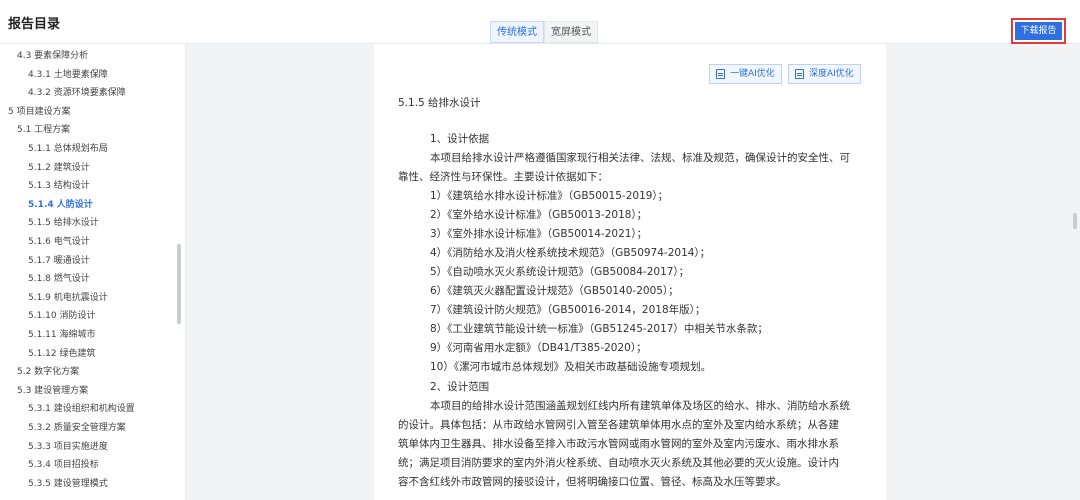  I want to click on document-line: 容不含红线外市政管网的接驳设计，但将明确接口位置、管径、标高及水压等要求。, so click(592, 482).